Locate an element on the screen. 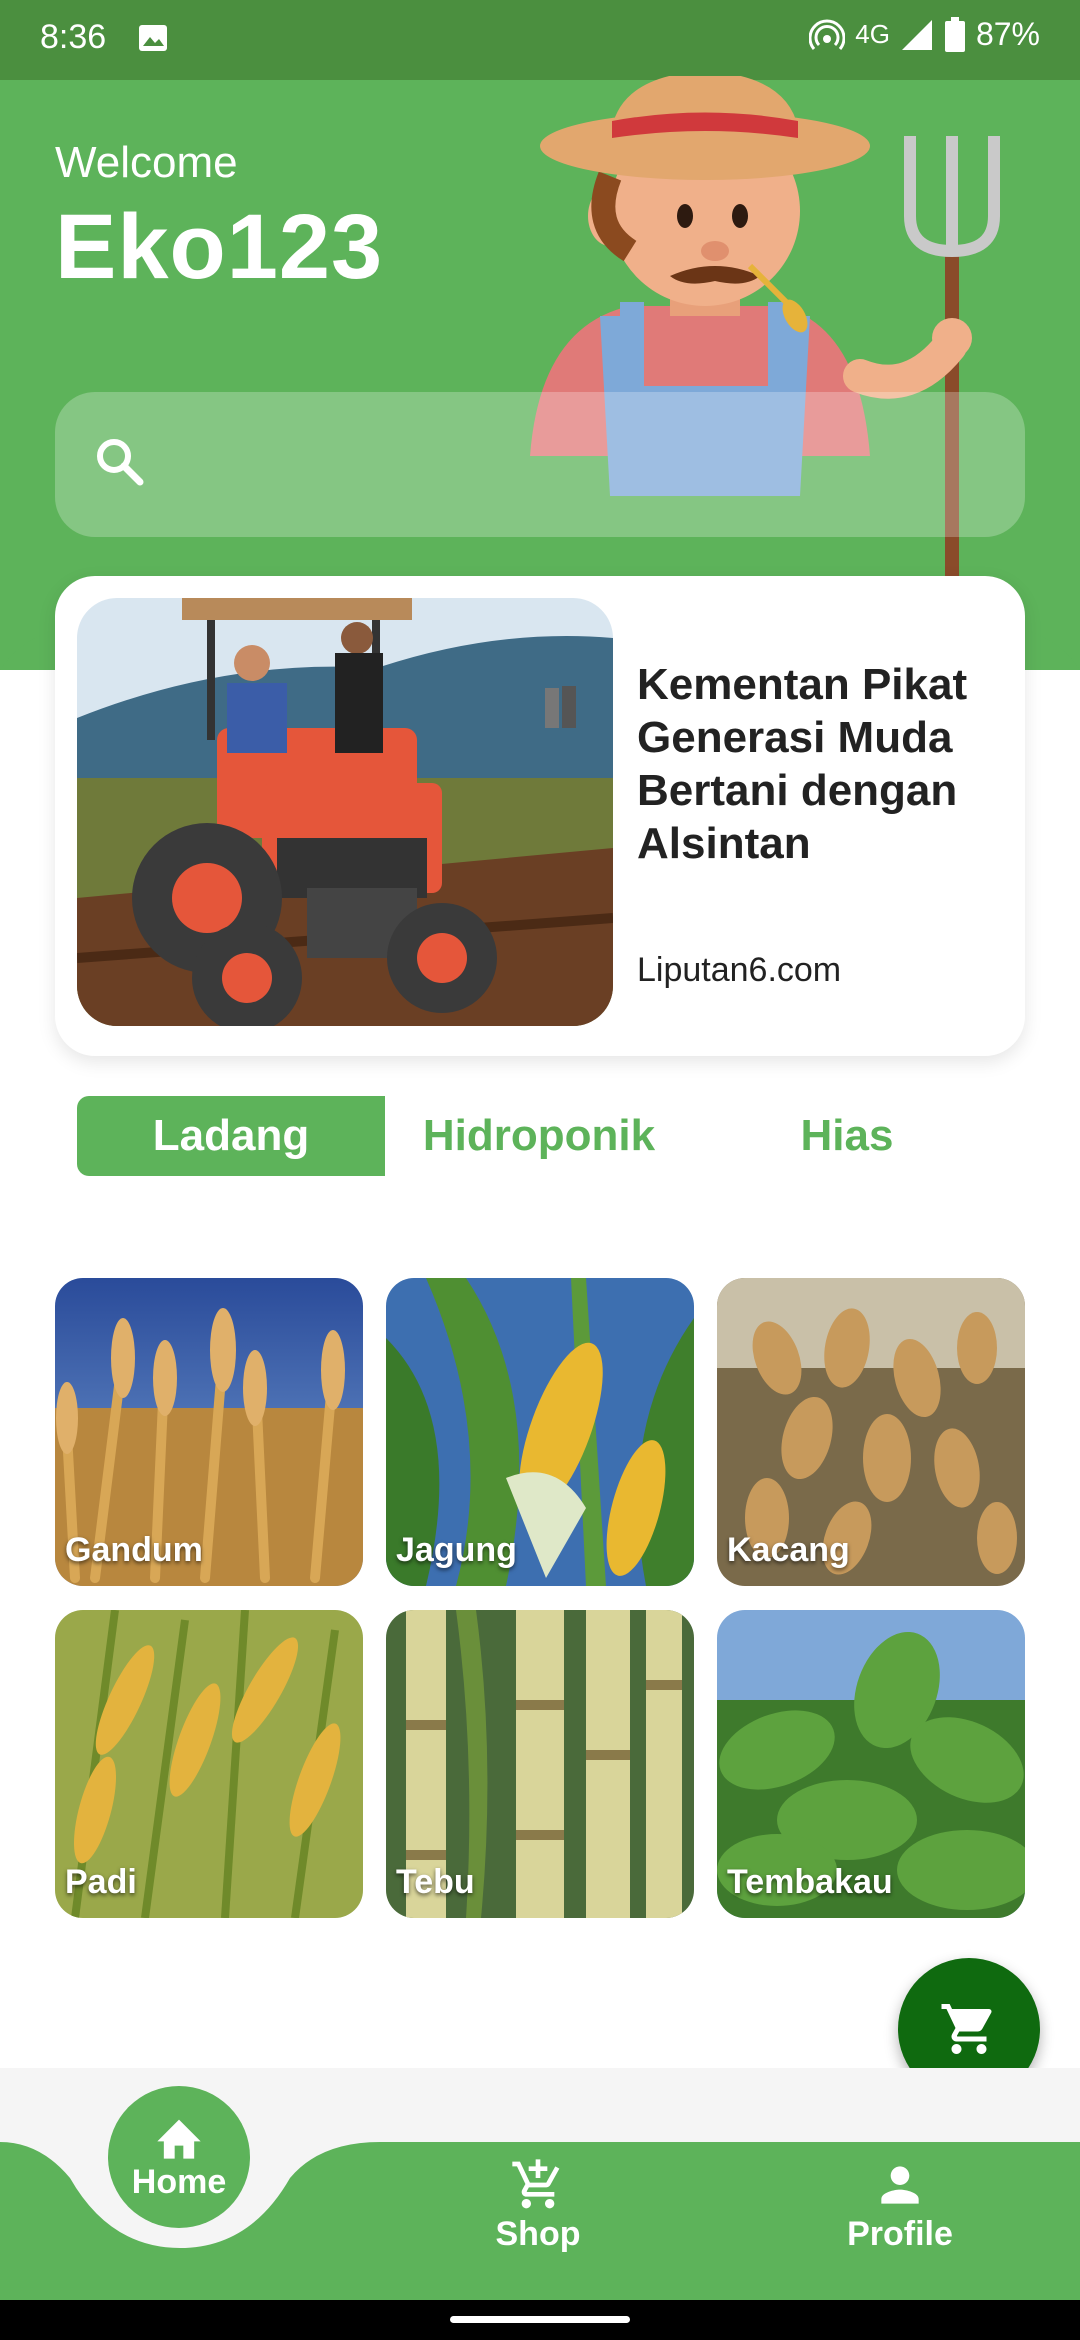 This screenshot has height=2340, width=1080. crop-card-jagung: Jagung is located at coordinates (540, 1432).